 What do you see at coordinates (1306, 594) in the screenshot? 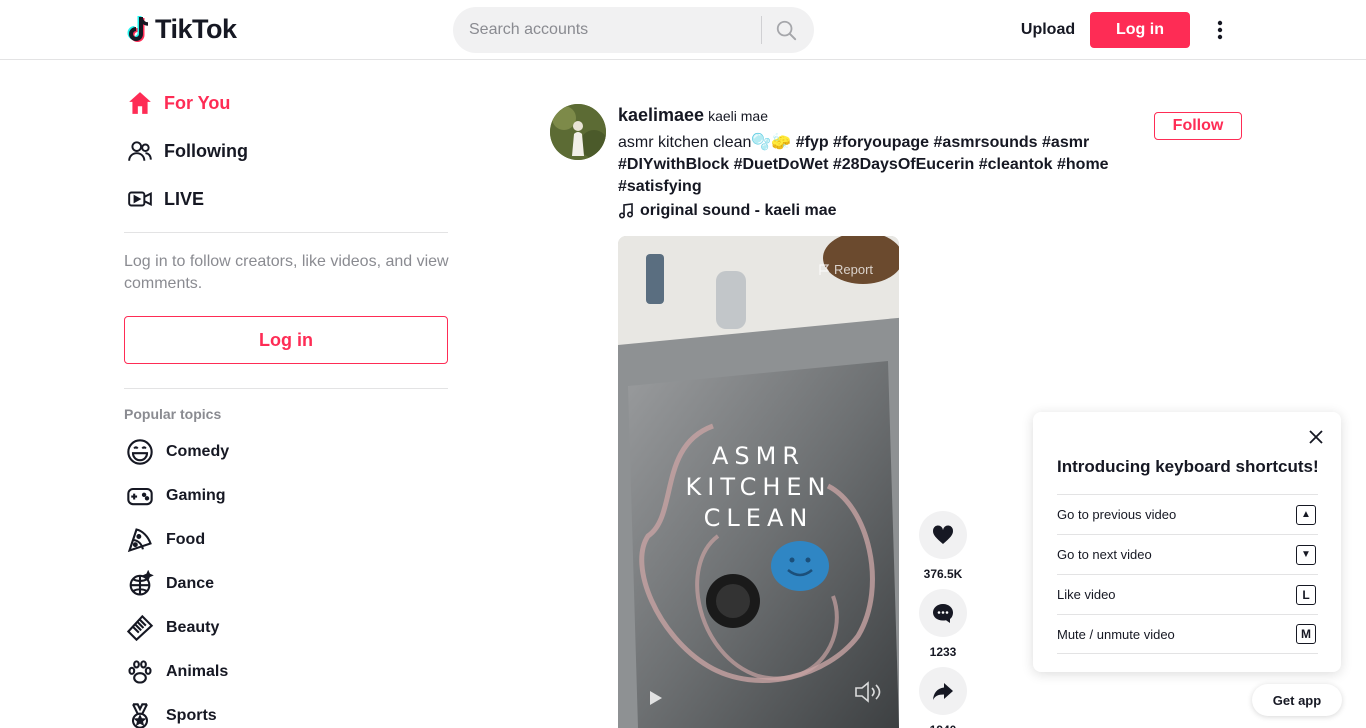
I see `l-key-icon: L` at bounding box center [1306, 594].